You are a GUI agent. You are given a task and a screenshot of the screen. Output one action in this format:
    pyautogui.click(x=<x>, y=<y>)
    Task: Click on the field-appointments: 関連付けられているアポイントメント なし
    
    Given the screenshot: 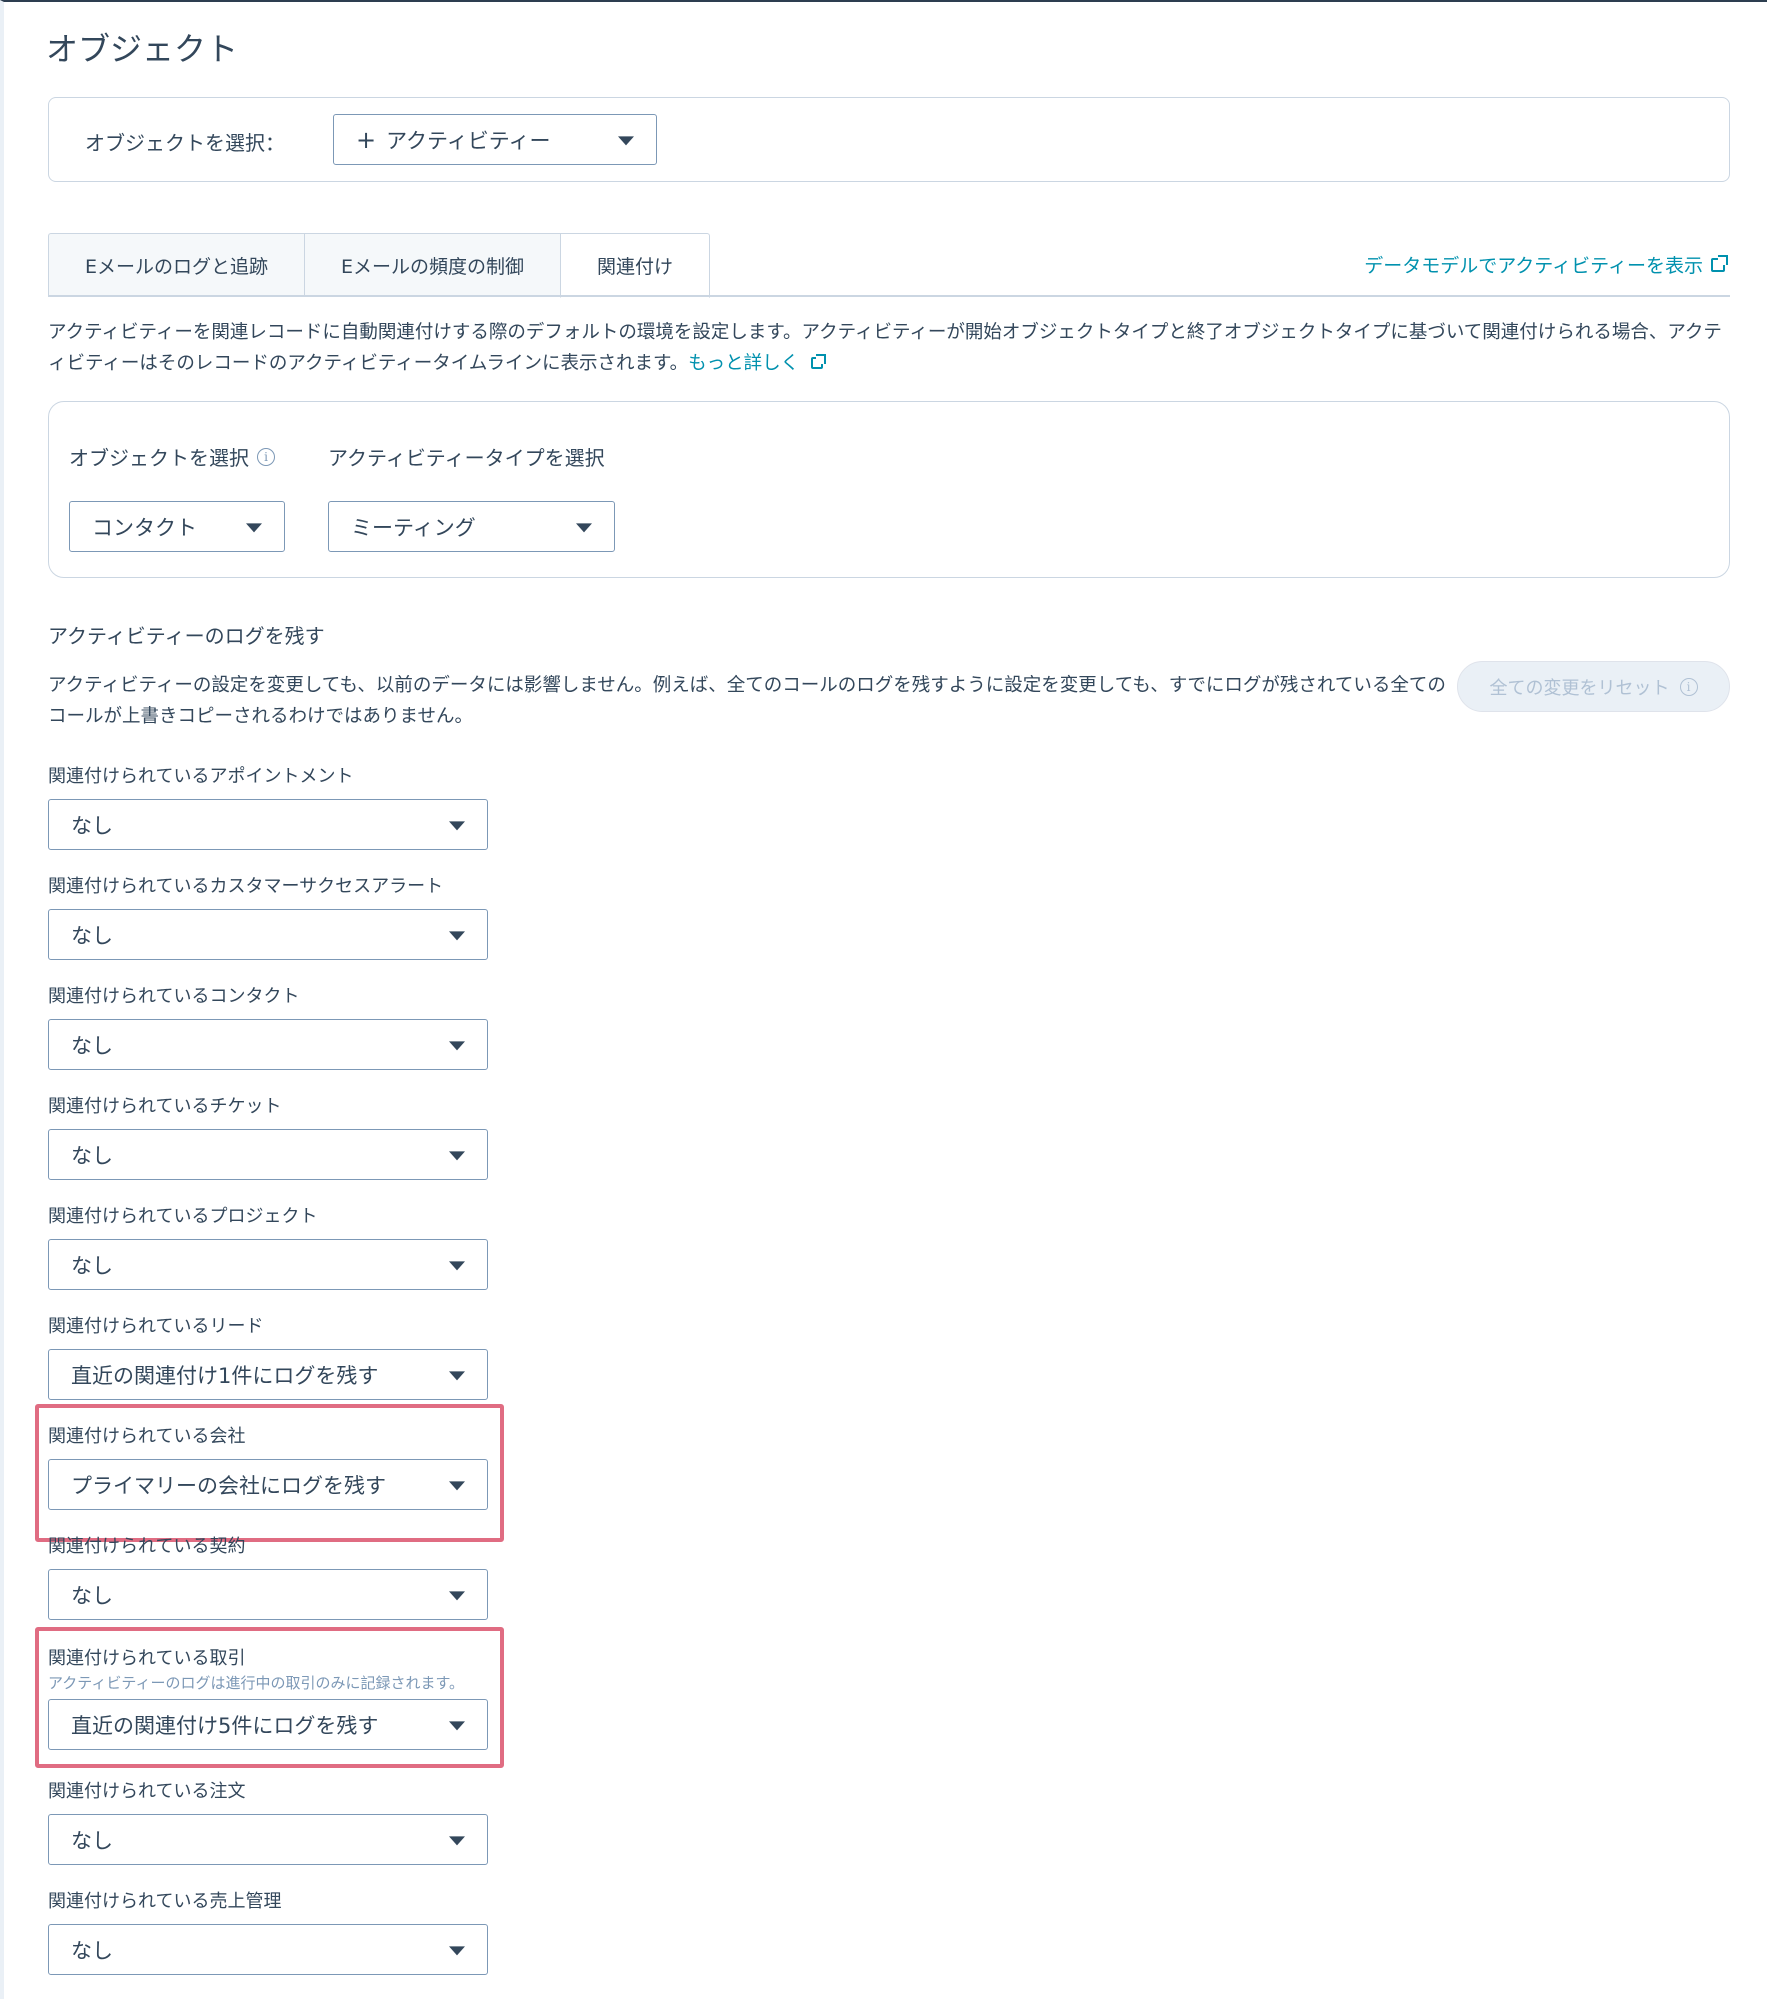 What is the action you would take?
    pyautogui.click(x=268, y=807)
    